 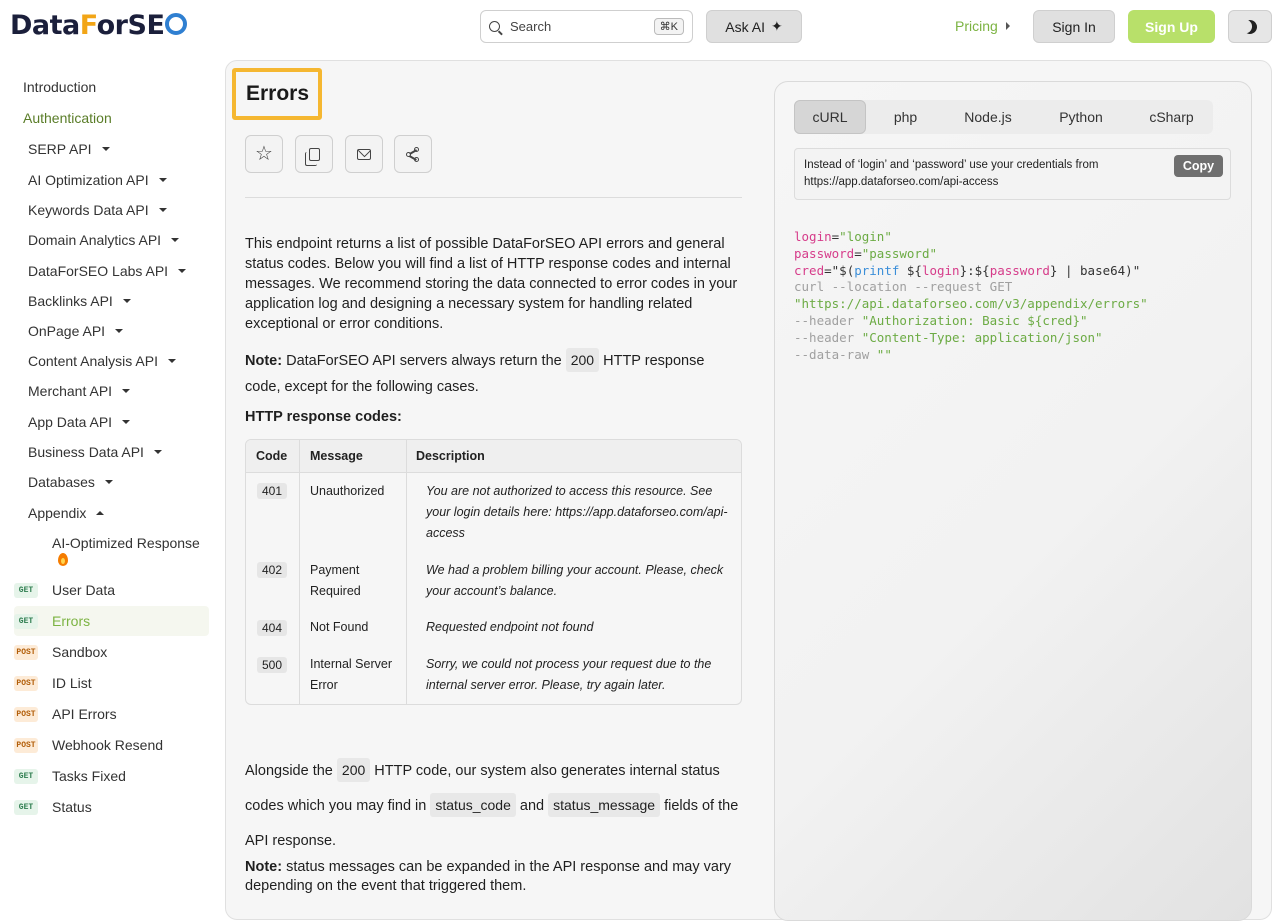 I want to click on sign-in-button: Sign In, so click(x=1074, y=26).